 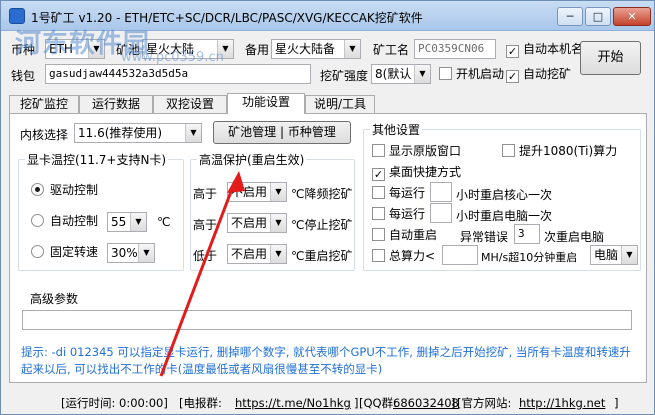 What do you see at coordinates (164, 222) in the screenshot?
I see `temp-unit-label: ℃` at bounding box center [164, 222].